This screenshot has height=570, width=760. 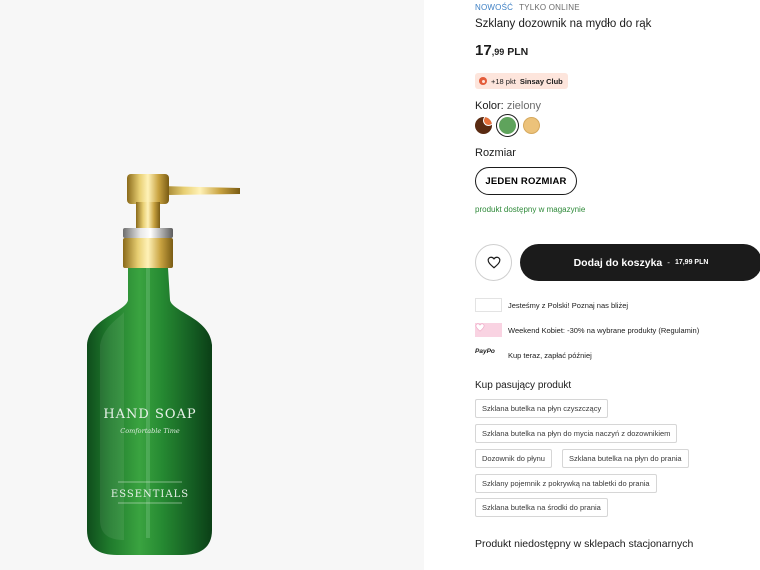 I want to click on heart-gift-icon, so click(x=488, y=330).